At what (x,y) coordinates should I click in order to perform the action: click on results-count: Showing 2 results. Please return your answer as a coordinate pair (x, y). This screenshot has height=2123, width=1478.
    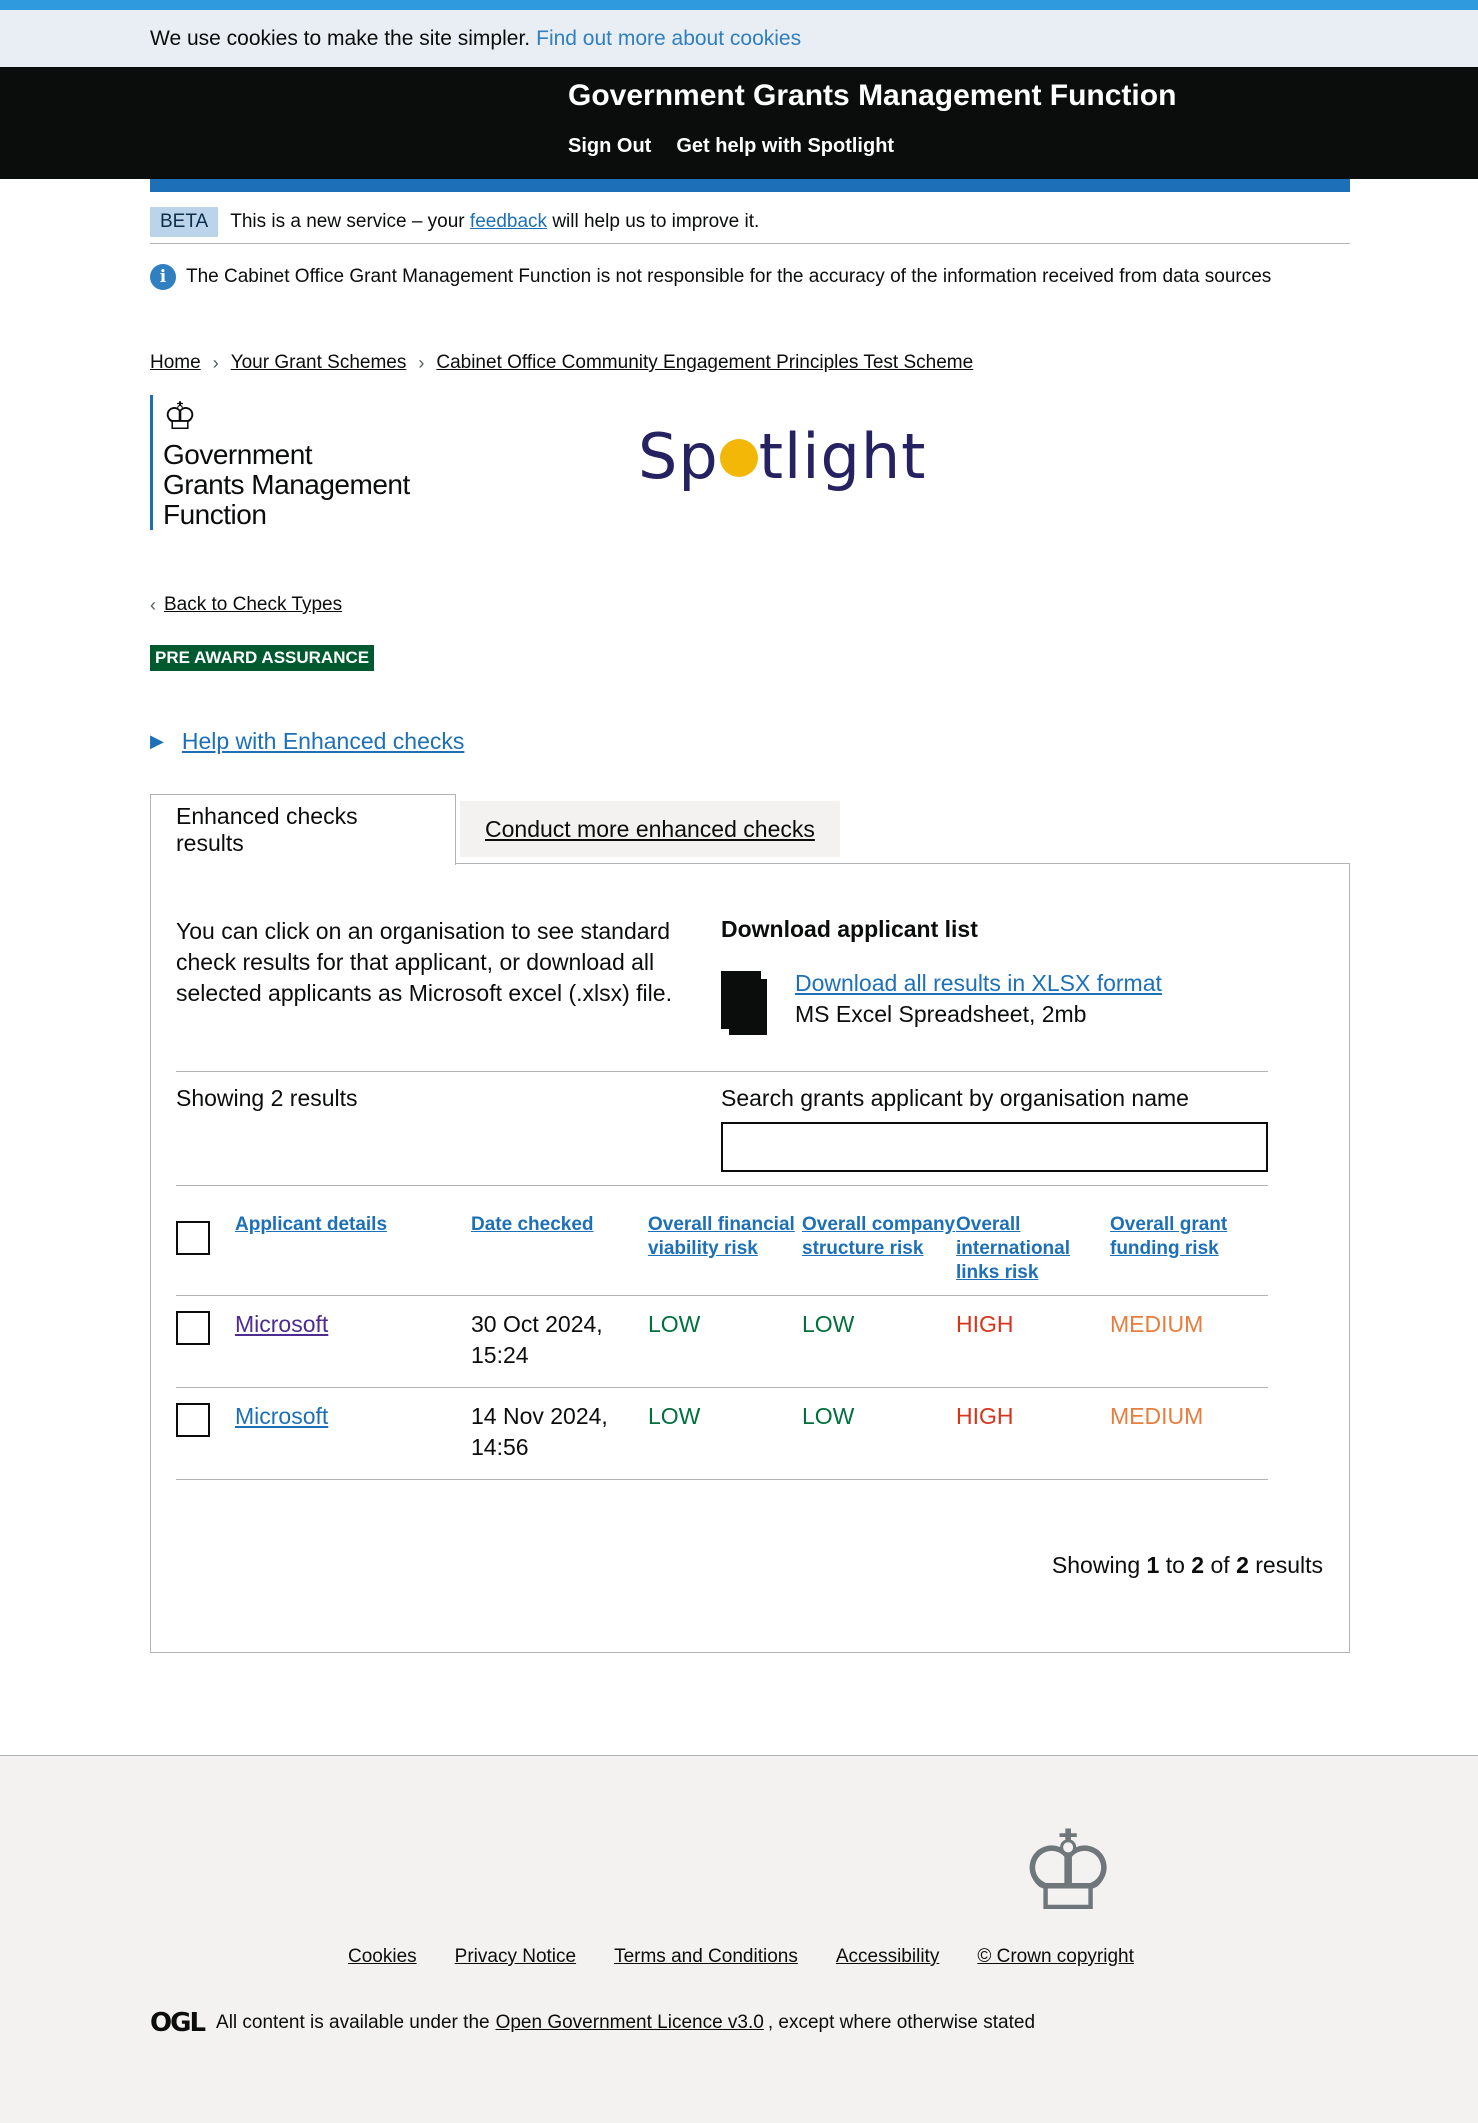
    Looking at the image, I should click on (267, 1098).